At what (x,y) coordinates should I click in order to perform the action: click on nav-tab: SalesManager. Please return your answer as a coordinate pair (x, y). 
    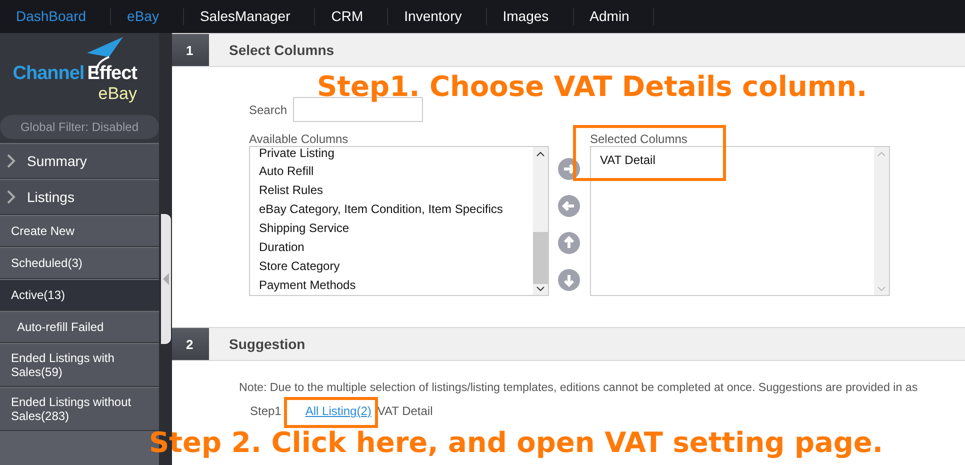
    Looking at the image, I should click on (250, 16).